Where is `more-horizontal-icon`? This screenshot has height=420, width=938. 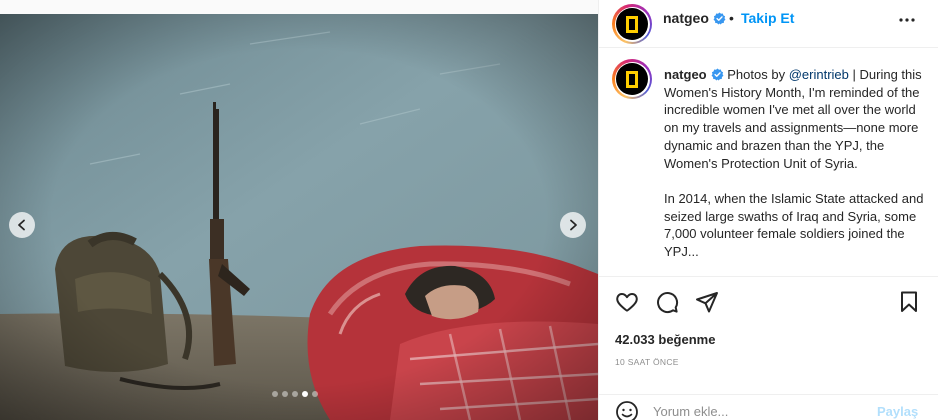
more-horizontal-icon is located at coordinates (907, 20).